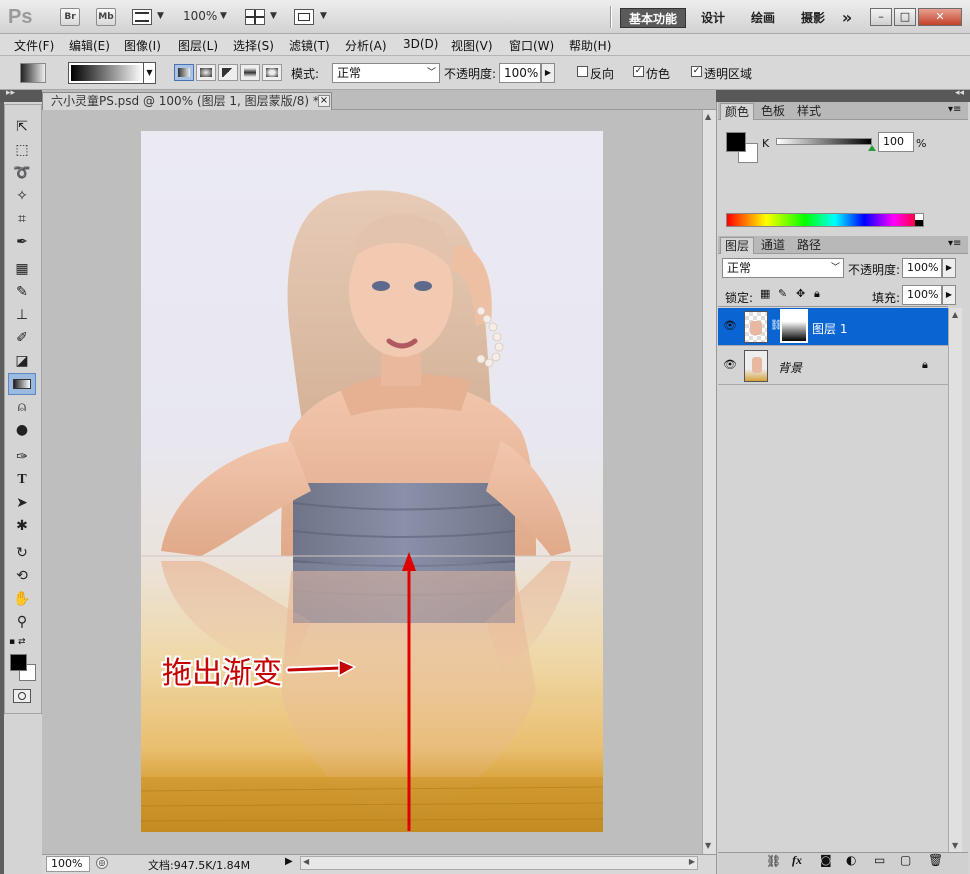  I want to click on scroll-up-icon: ▲, so click(955, 314).